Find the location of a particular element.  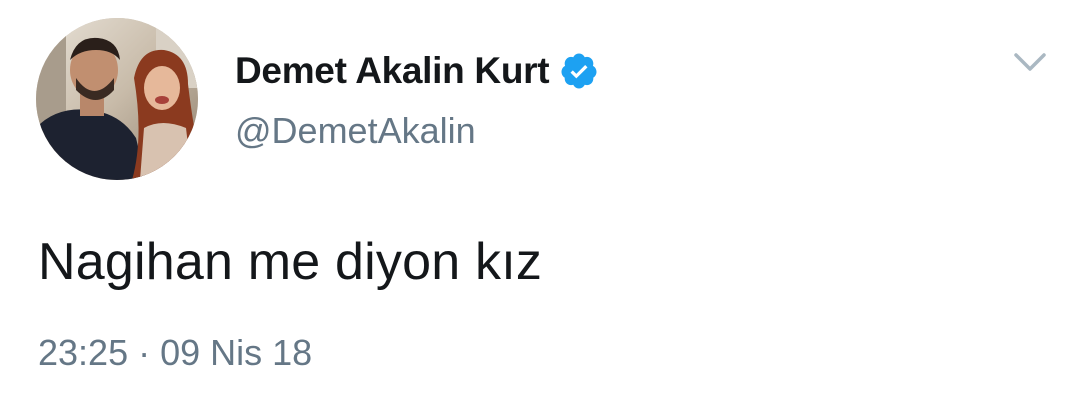

tweet-timestamp: 23:25 · 09 Nis 18 is located at coordinates (175, 353).